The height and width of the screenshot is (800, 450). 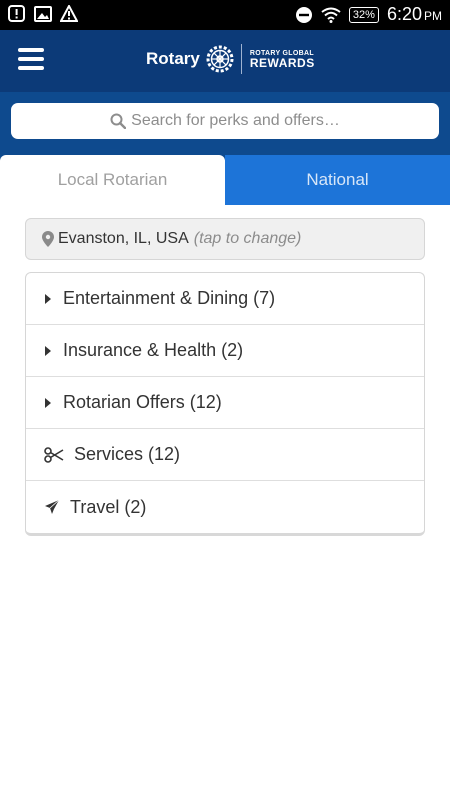 What do you see at coordinates (225, 455) in the screenshot?
I see `category-services: Services (12)` at bounding box center [225, 455].